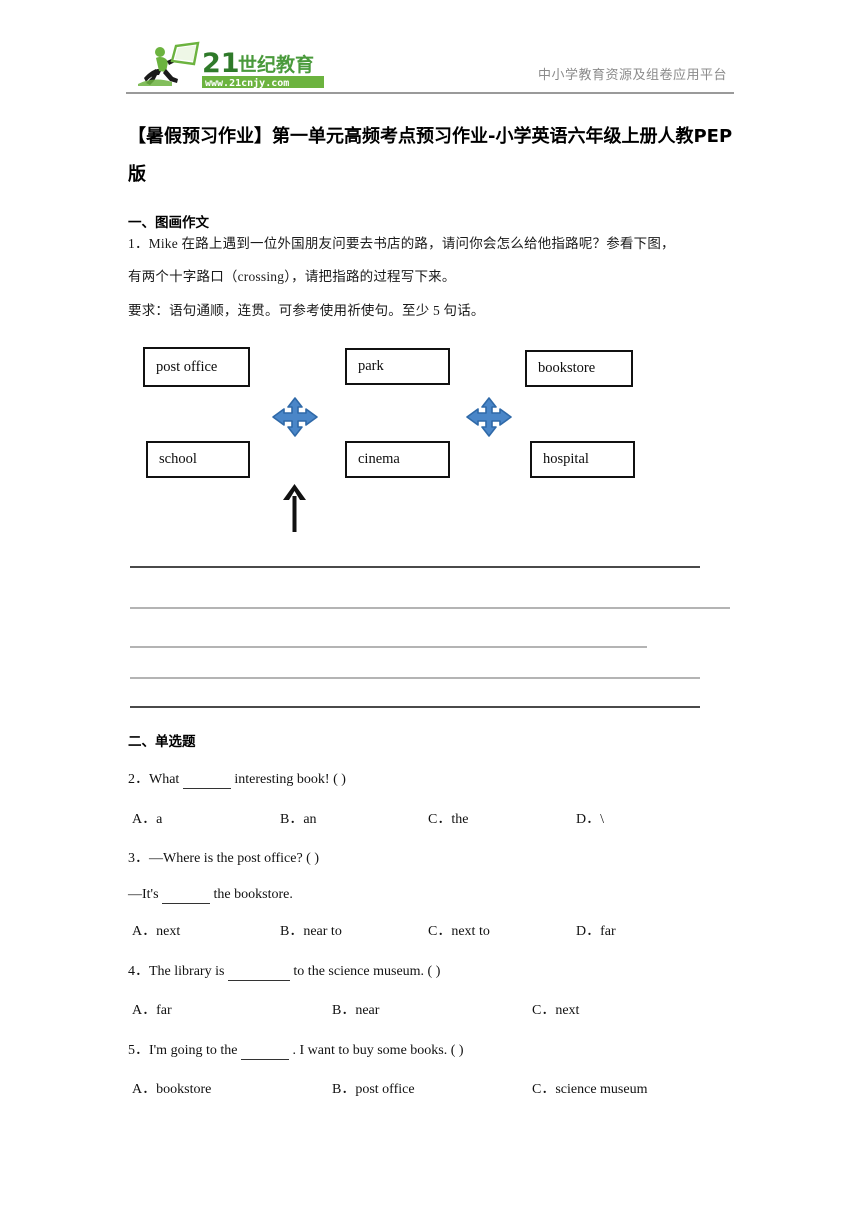 This screenshot has width=860, height=1216. Describe the element at coordinates (555, 1009) in the screenshot. I see `question-4-option-c: C．next` at that location.